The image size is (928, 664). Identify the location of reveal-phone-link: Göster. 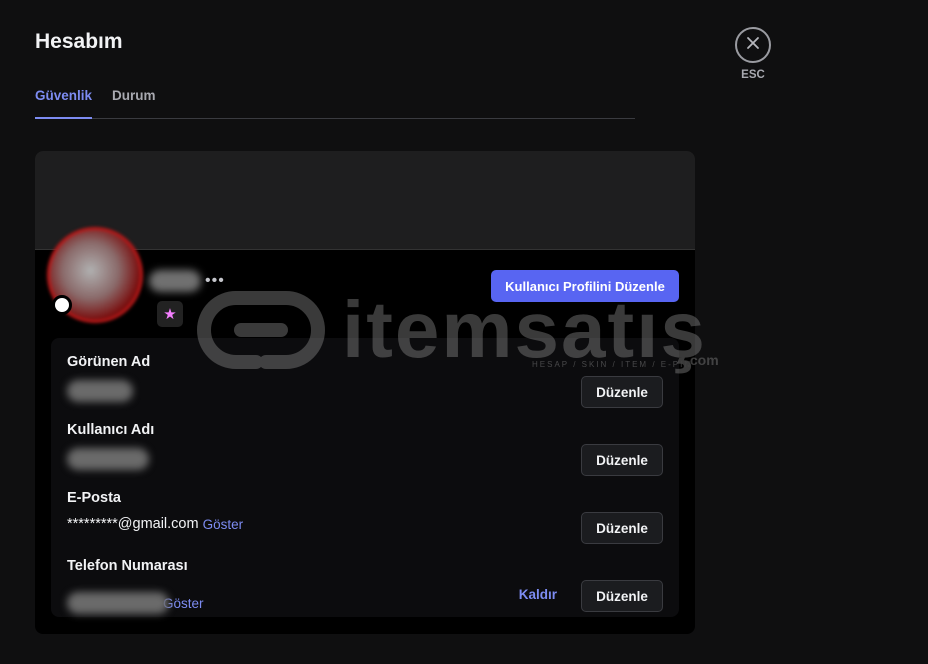
(183, 603).